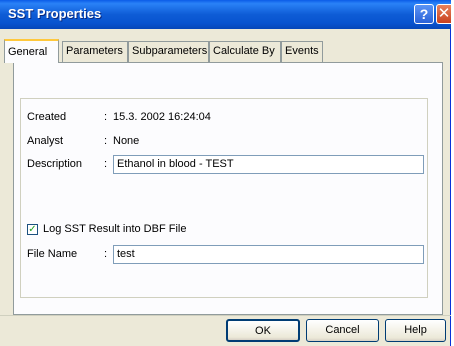  I want to click on analyst-value: None, so click(126, 141).